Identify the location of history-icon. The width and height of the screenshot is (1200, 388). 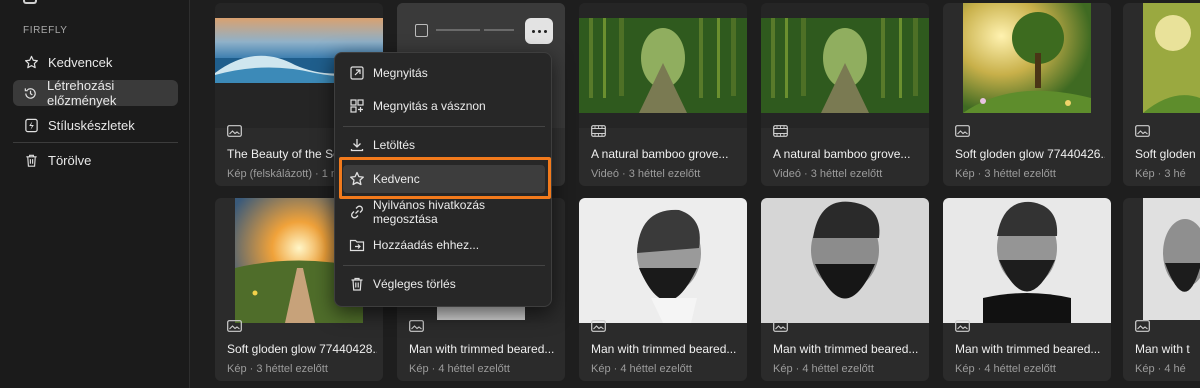
(30, 93).